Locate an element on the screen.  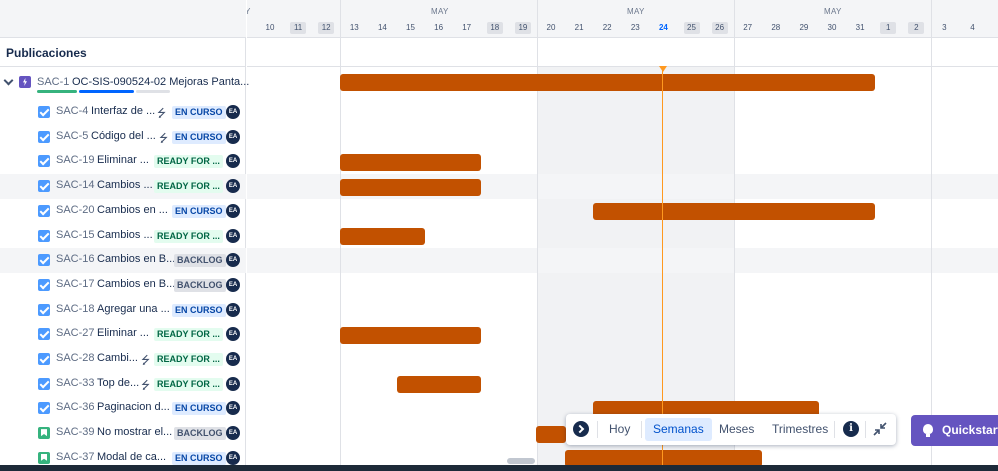
issue-row: SAC-16 Cambios en B... BACKLOG EA is located at coordinates (123, 261).